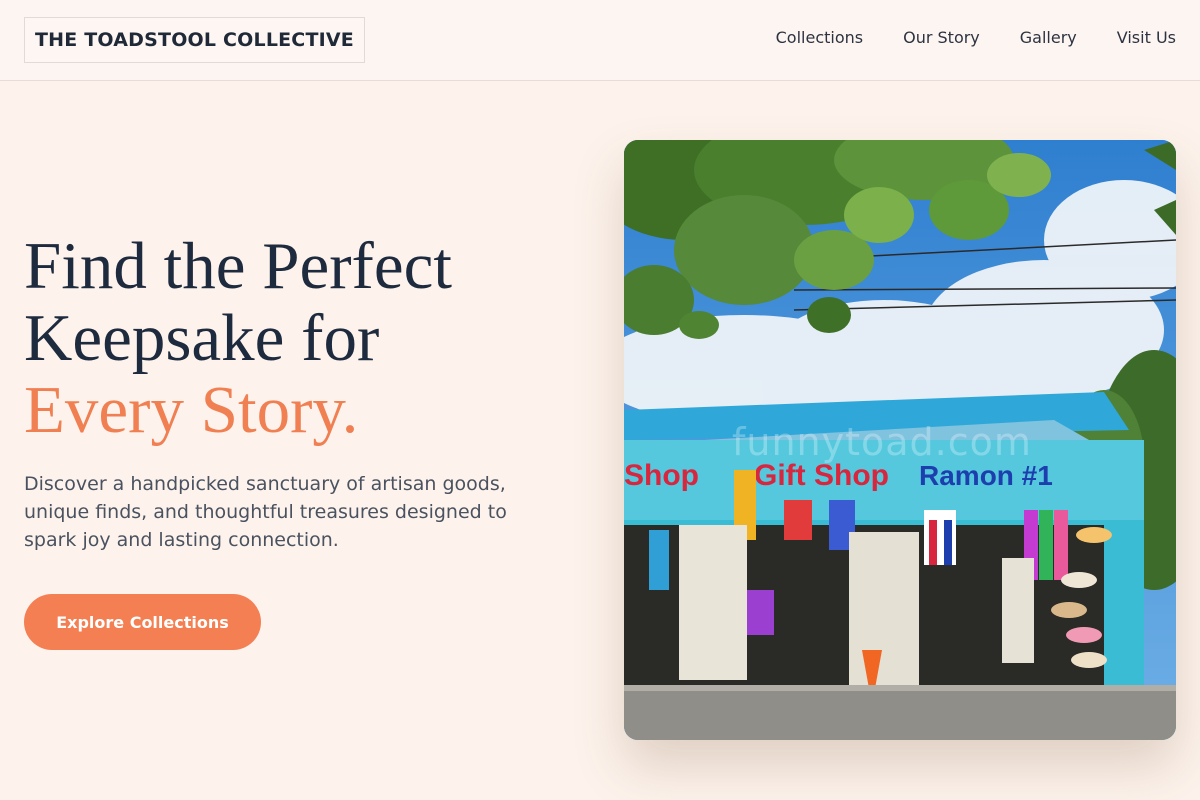  I want to click on nav-link-visit-us: Visit Us, so click(1146, 38).